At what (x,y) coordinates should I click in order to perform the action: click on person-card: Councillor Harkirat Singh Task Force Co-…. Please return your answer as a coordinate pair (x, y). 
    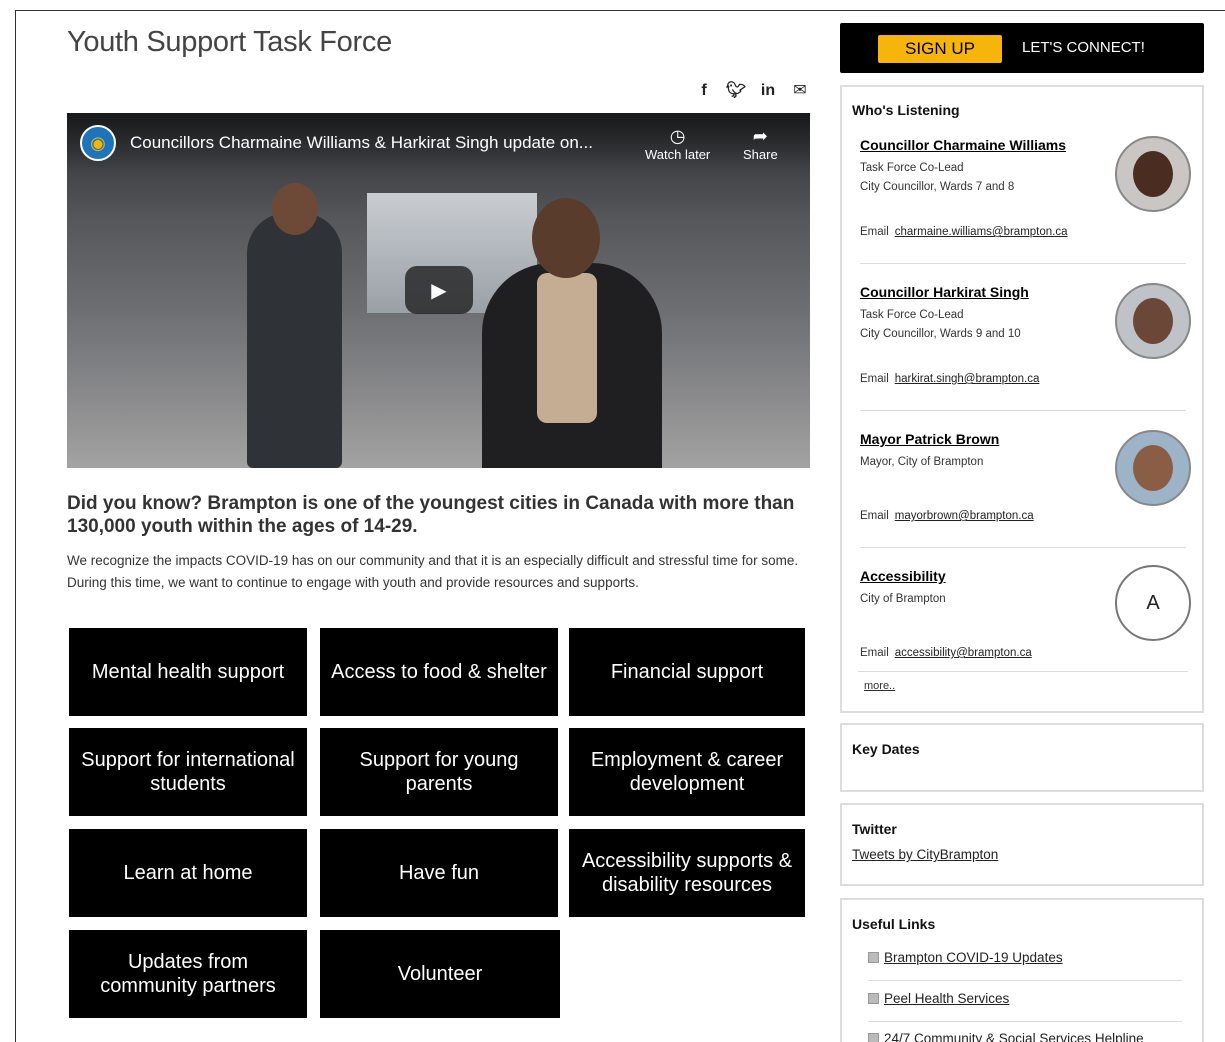
    Looking at the image, I should click on (1025, 343).